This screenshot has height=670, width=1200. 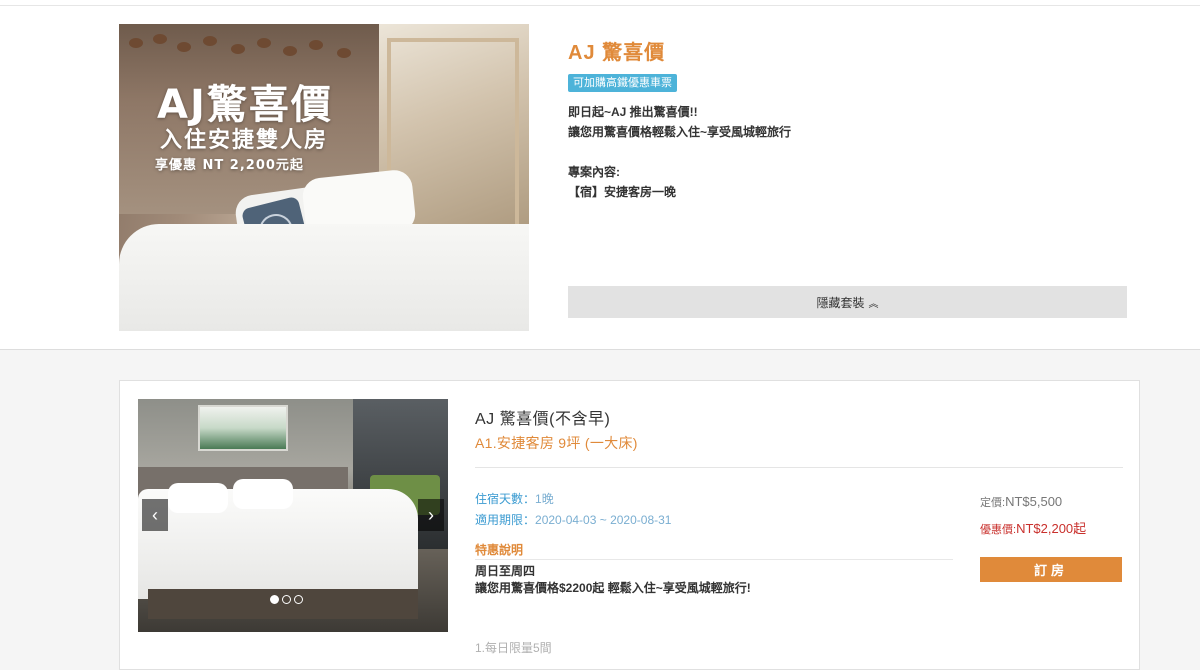 I want to click on gallery-dots, so click(x=286, y=599).